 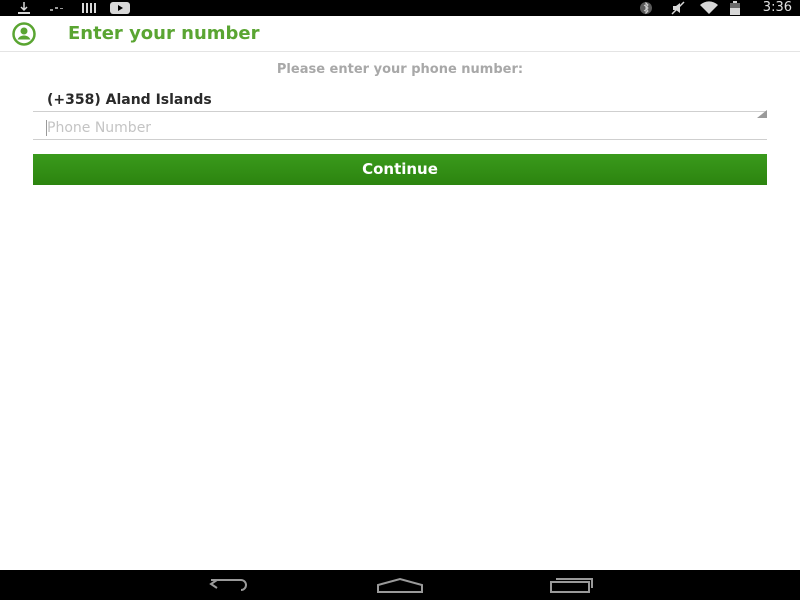 What do you see at coordinates (400, 8) in the screenshot?
I see `status-bar: 3:36` at bounding box center [400, 8].